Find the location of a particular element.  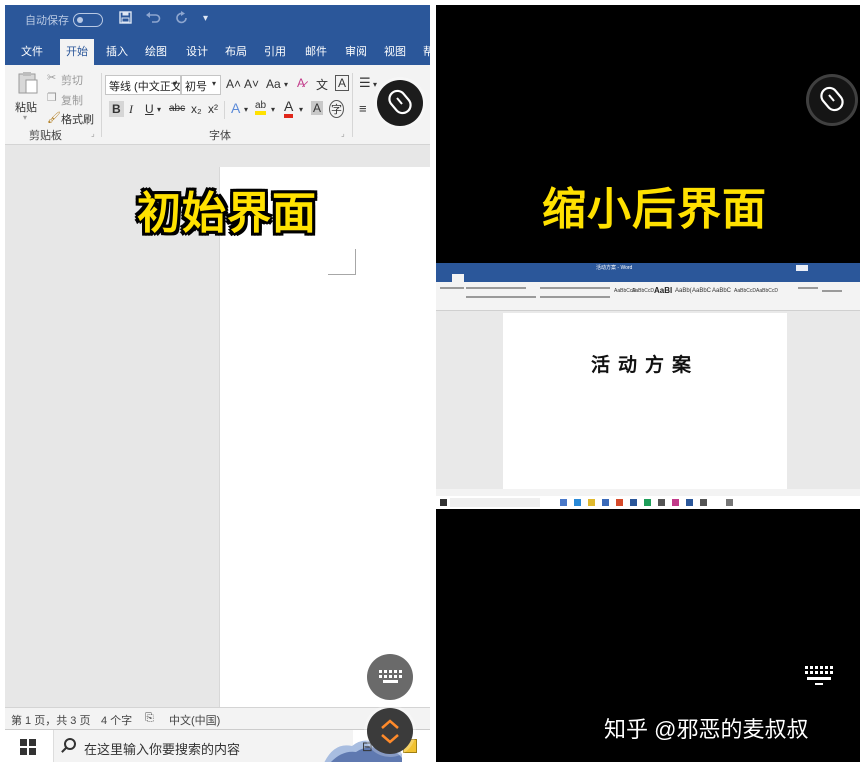

format-painter-button: 格式刷 is located at coordinates (77, 119).